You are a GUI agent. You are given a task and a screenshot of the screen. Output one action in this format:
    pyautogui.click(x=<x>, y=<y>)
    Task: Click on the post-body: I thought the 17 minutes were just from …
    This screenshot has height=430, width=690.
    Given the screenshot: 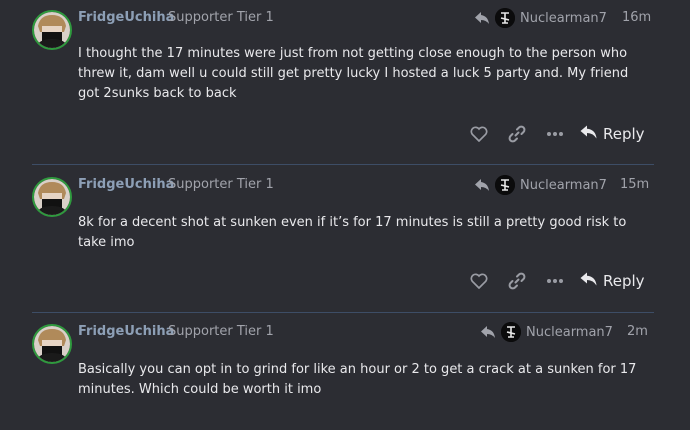 What is the action you would take?
    pyautogui.click(x=353, y=73)
    